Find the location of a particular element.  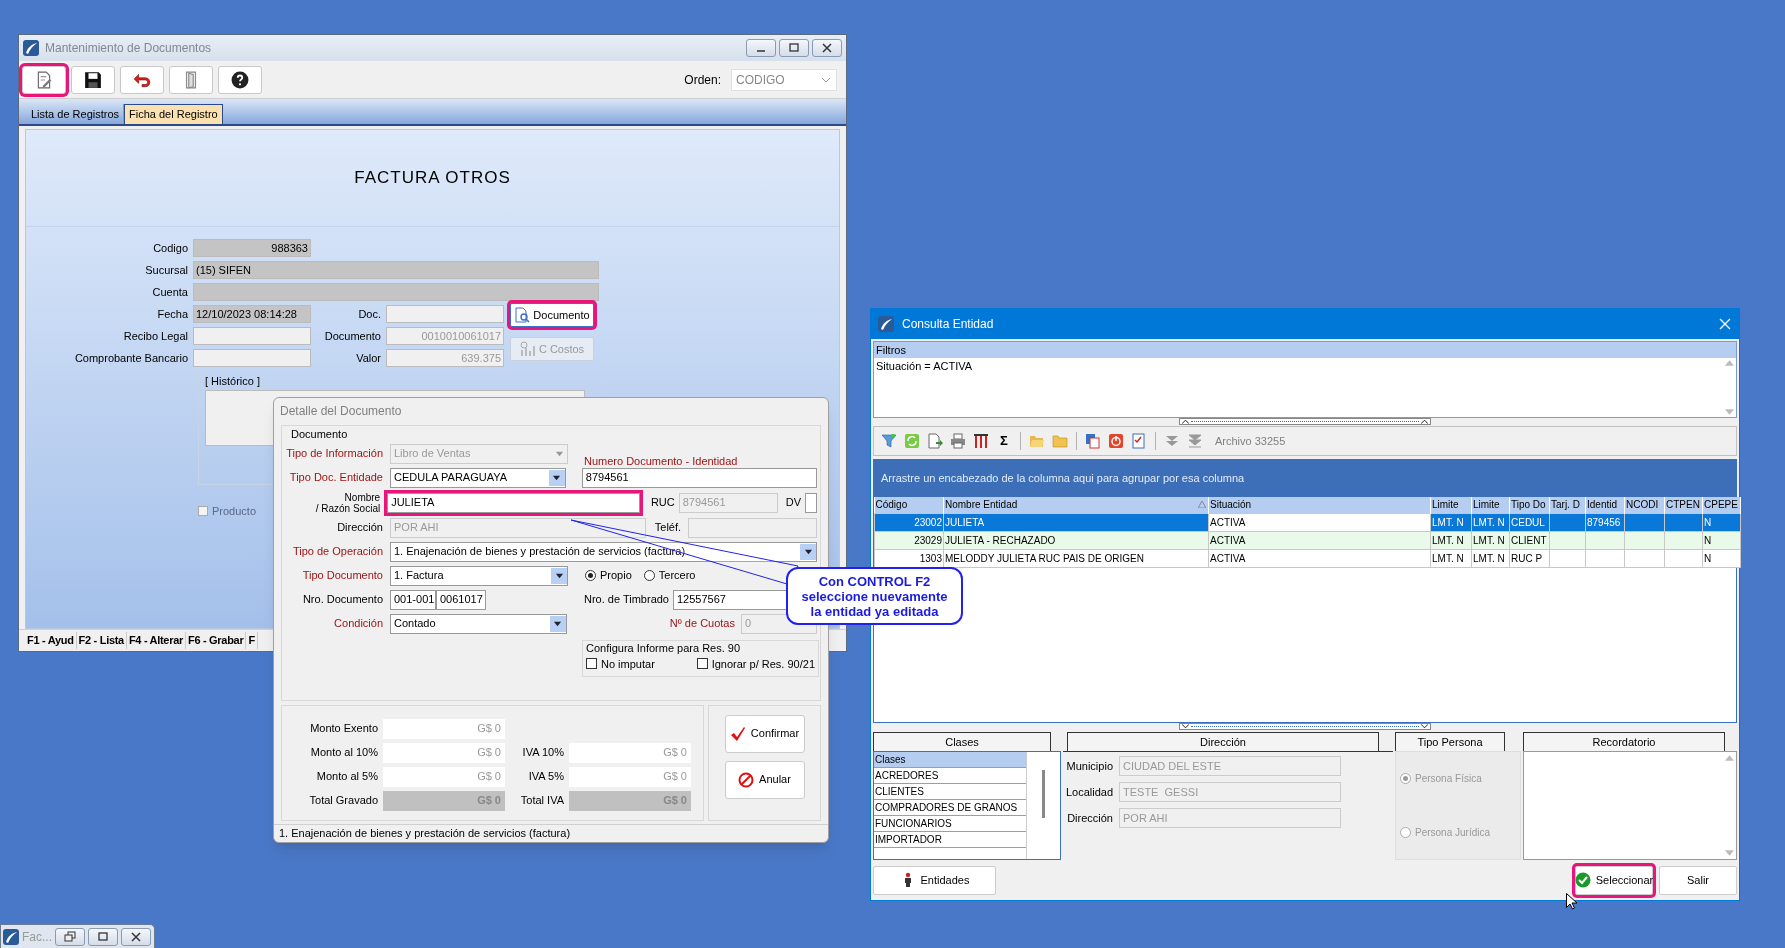

list-item: COMPRADORES DE GRANOS is located at coordinates (950, 808).